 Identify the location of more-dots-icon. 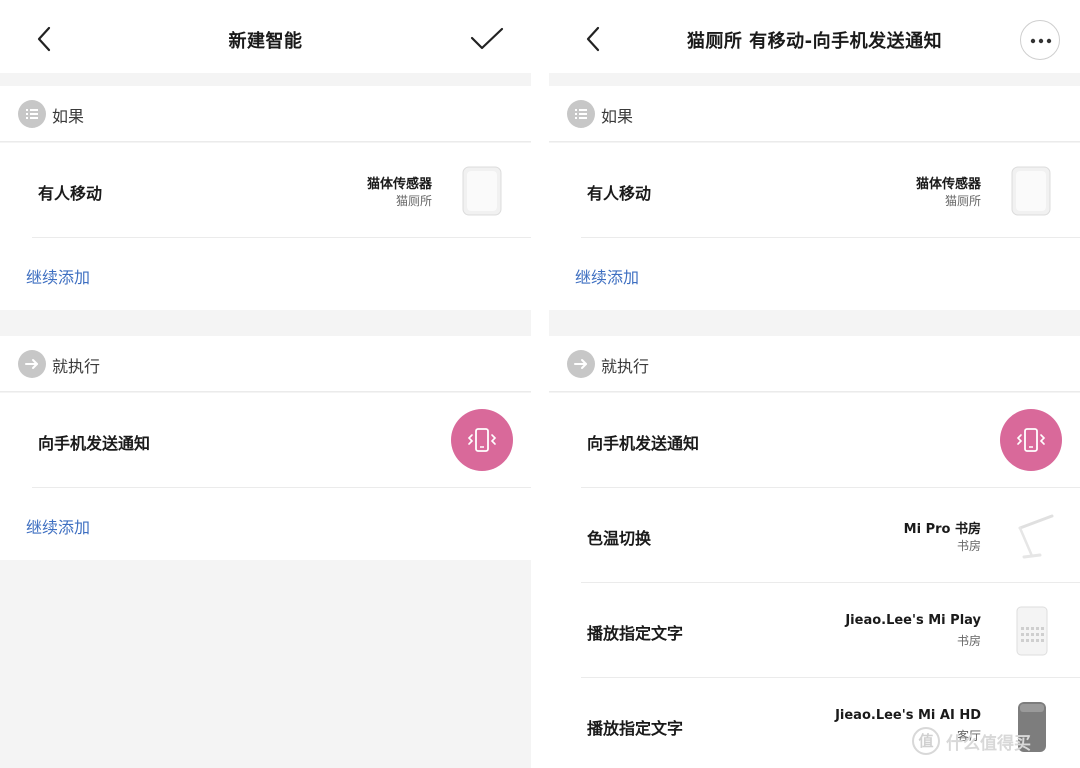
(1041, 41).